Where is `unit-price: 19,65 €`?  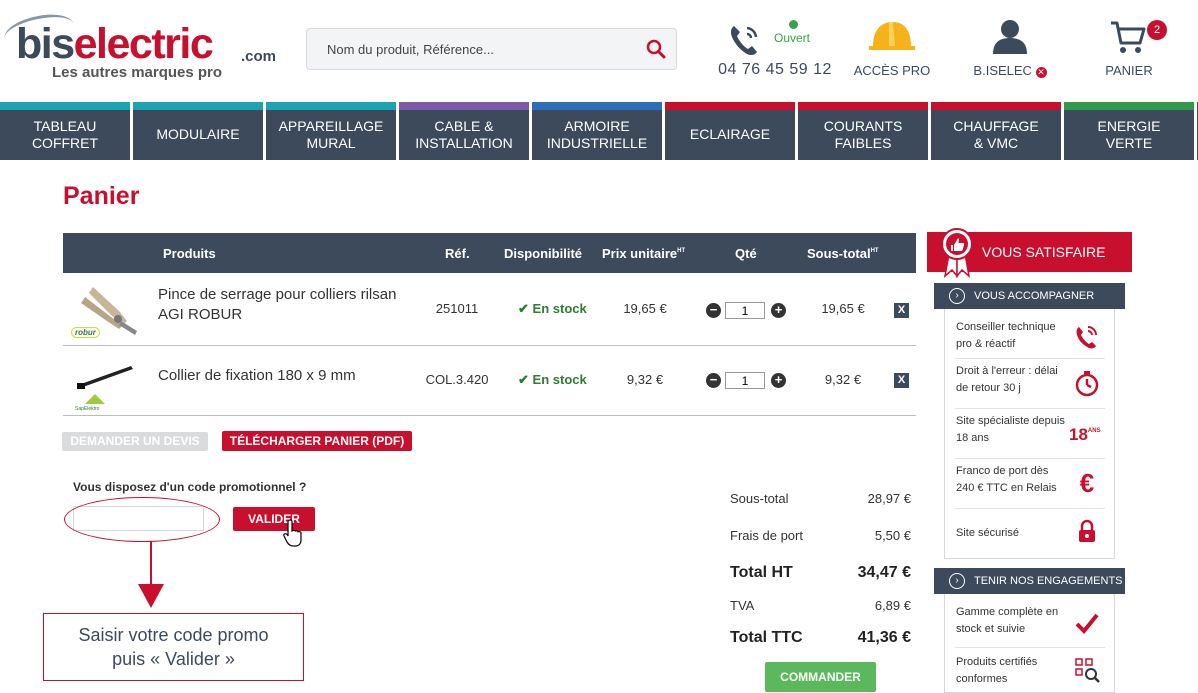 unit-price: 19,65 € is located at coordinates (645, 308).